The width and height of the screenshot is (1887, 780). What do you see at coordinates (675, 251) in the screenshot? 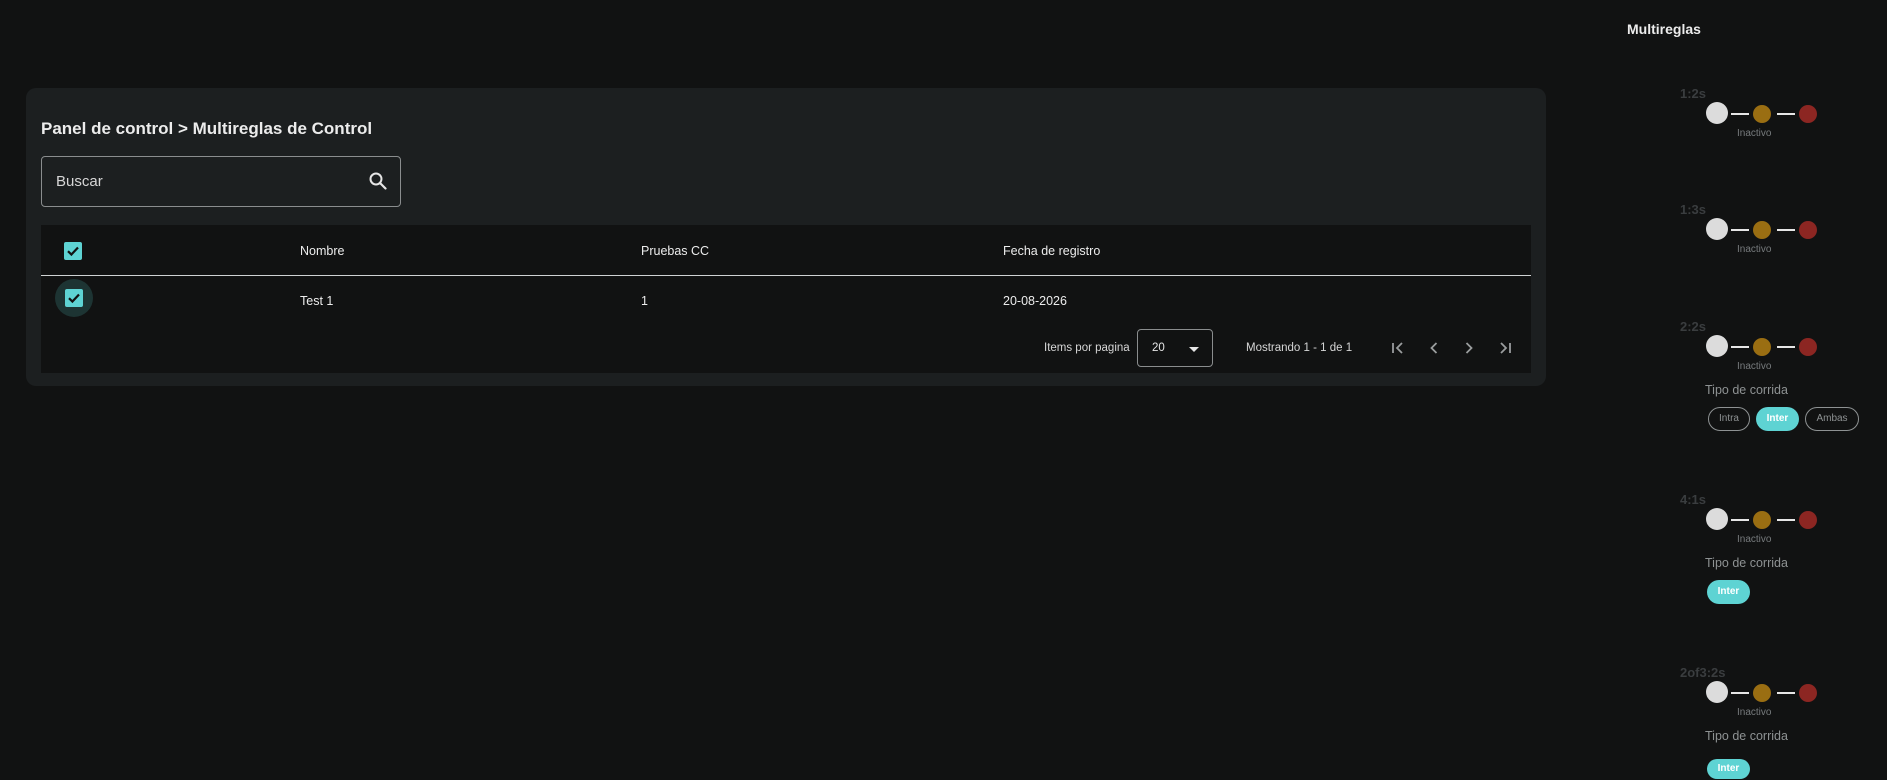
I see `header-pruebas-cc: Pruebas CC` at bounding box center [675, 251].